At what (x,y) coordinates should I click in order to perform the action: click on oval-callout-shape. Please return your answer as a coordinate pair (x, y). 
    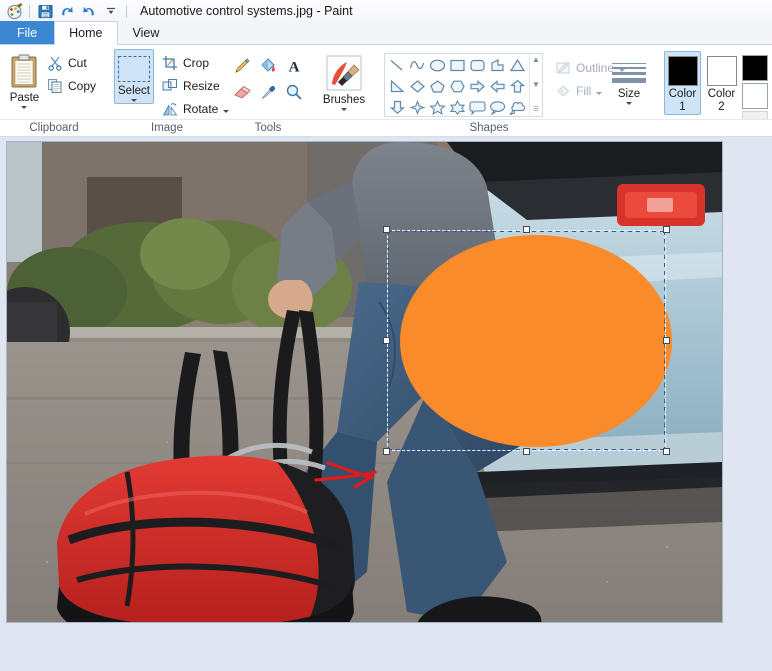
    Looking at the image, I should click on (497, 107).